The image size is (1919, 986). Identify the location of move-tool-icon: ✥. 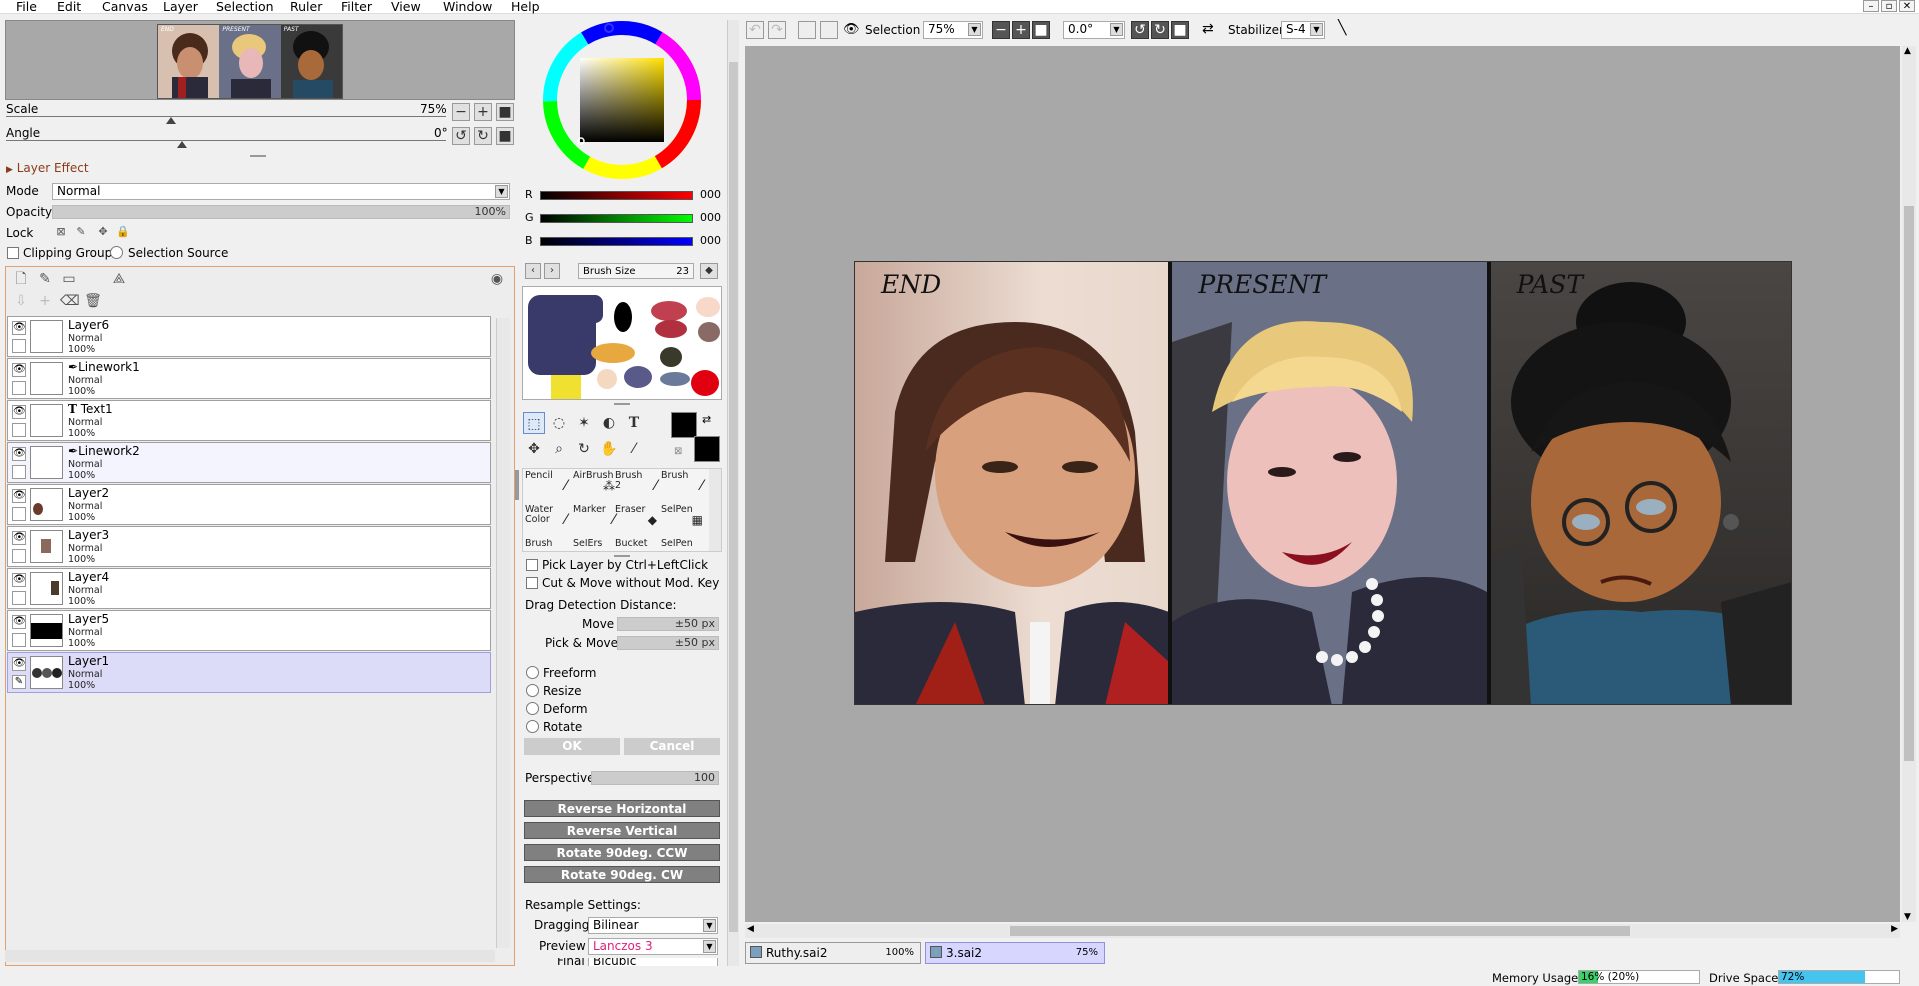
(534, 449).